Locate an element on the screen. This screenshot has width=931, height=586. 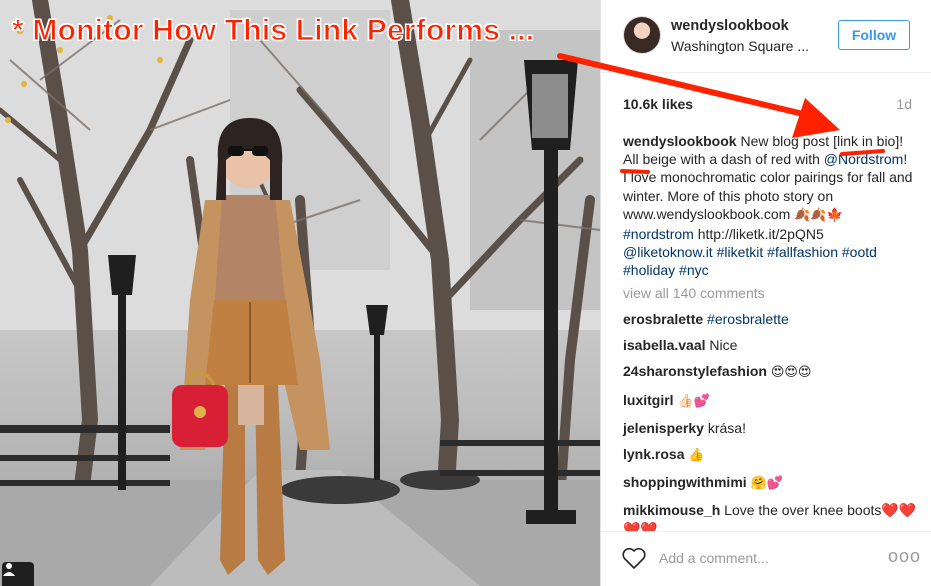
comment-username: jelenisperky is located at coordinates (663, 428).